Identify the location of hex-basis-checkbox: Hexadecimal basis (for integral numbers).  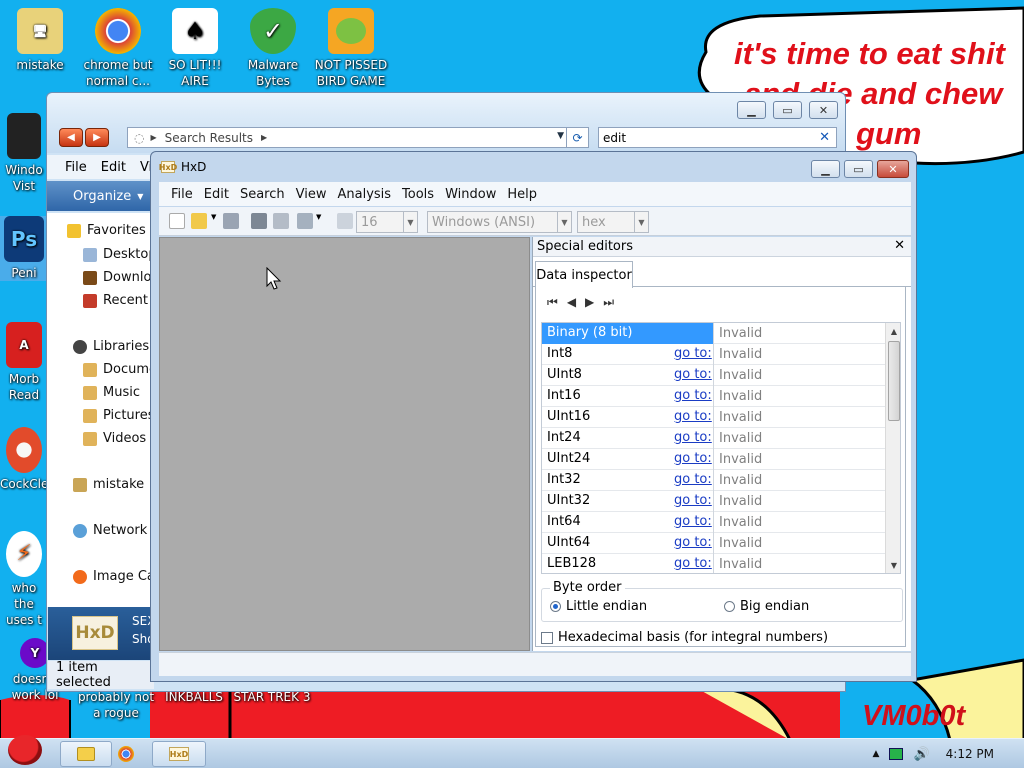
(684, 637).